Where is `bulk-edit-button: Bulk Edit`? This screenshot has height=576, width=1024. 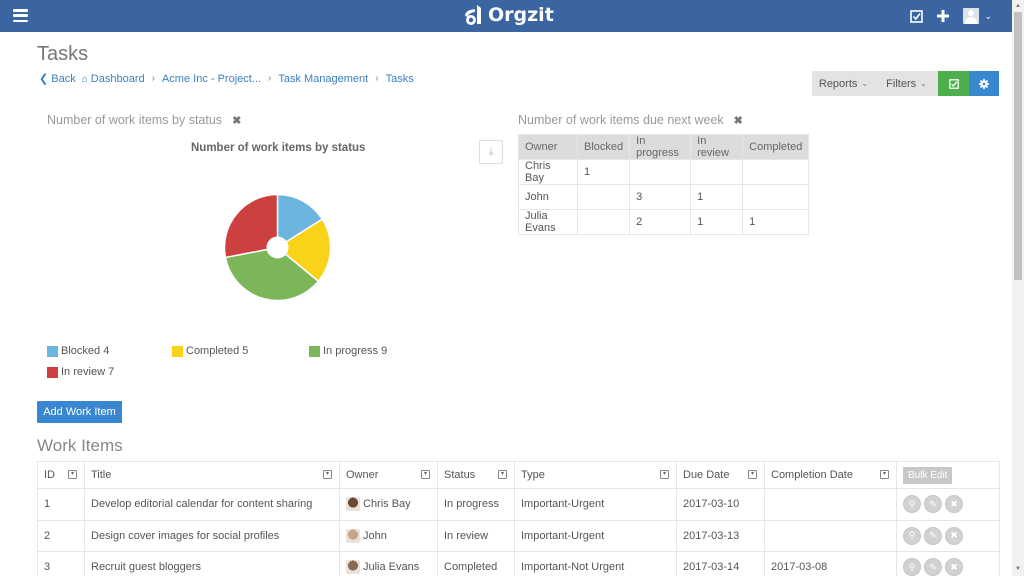 bulk-edit-button: Bulk Edit is located at coordinates (928, 475).